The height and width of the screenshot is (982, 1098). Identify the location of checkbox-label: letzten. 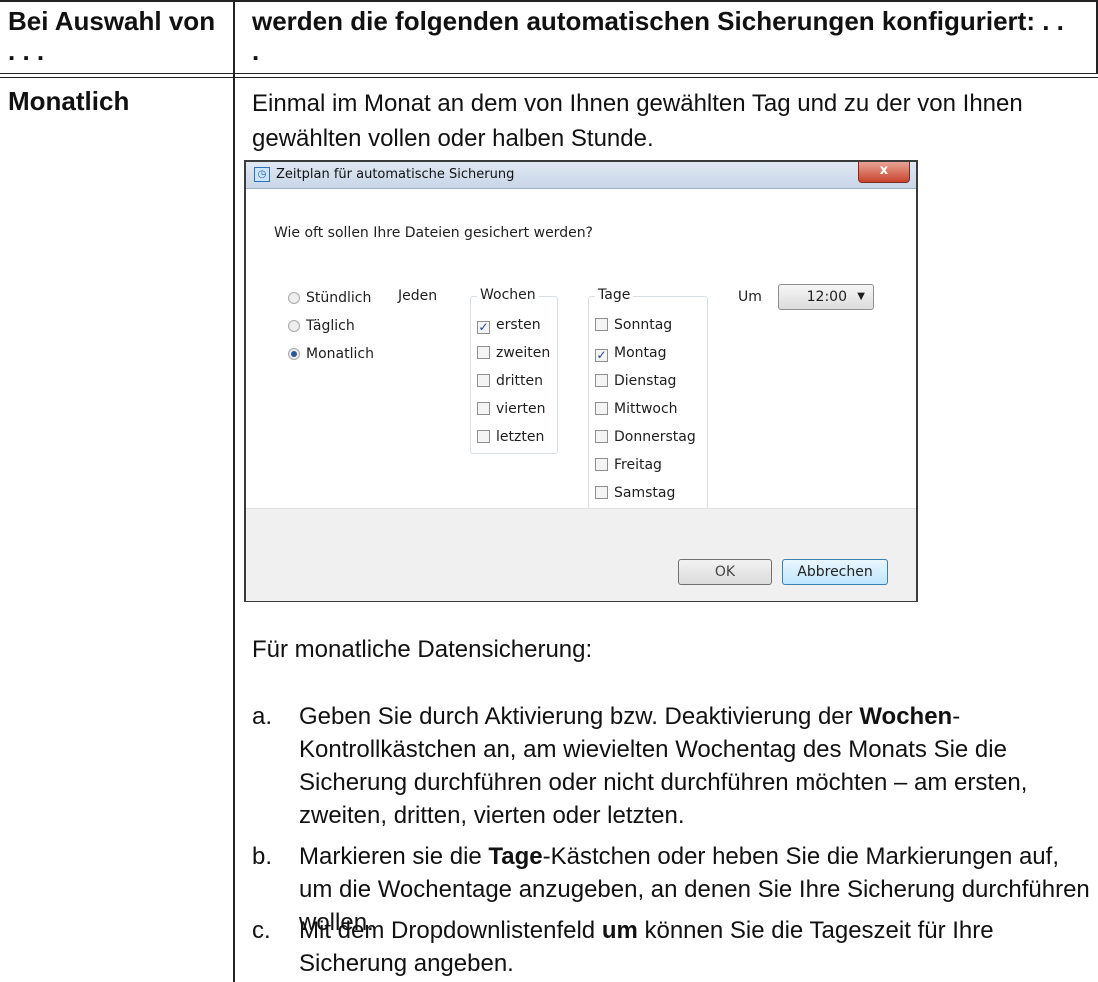
(520, 437).